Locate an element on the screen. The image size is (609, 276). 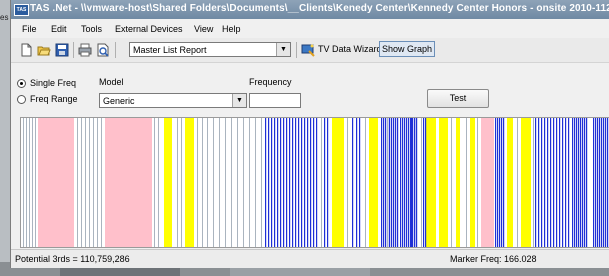
menu-external-devices: External Devices is located at coordinates (149, 29).